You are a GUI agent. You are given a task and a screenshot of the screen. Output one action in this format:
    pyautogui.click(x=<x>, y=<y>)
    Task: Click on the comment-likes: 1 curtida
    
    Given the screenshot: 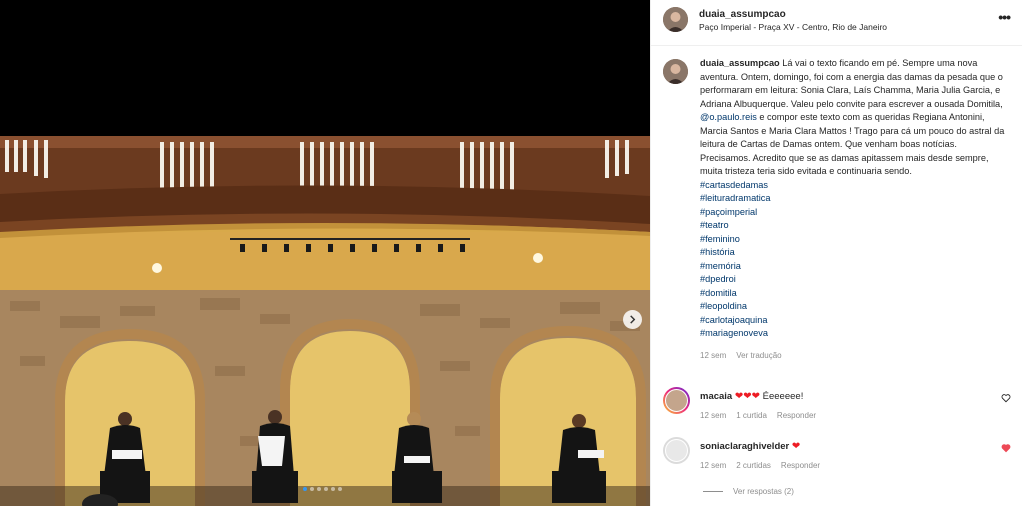 What is the action you would take?
    pyautogui.click(x=751, y=415)
    